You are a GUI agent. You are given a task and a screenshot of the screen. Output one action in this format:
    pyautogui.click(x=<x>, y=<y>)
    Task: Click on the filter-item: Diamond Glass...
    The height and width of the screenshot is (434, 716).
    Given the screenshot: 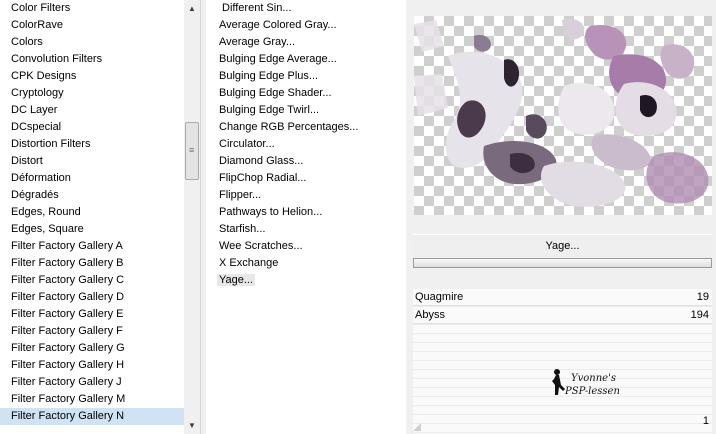 What is the action you would take?
    pyautogui.click(x=306, y=161)
    